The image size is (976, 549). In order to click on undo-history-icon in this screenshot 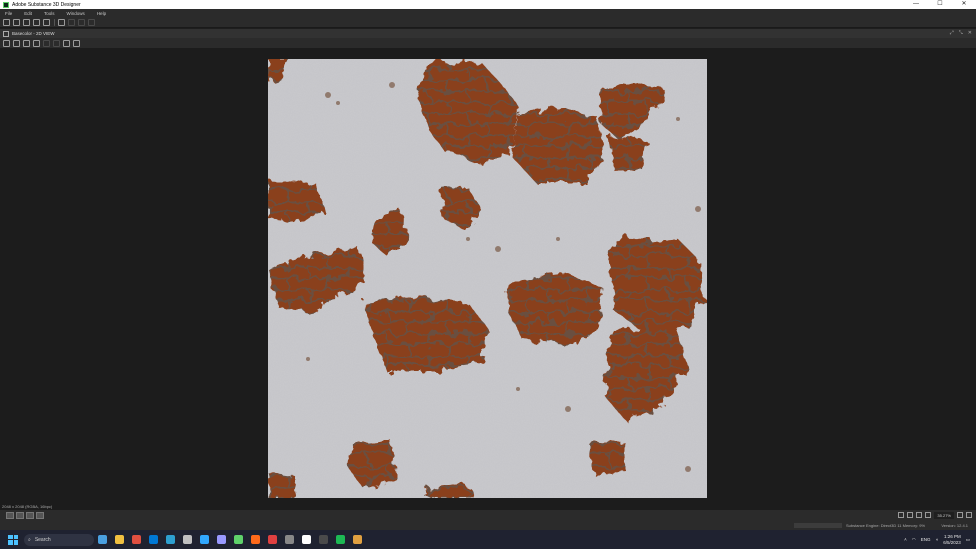, I will do `click(71, 22)`.